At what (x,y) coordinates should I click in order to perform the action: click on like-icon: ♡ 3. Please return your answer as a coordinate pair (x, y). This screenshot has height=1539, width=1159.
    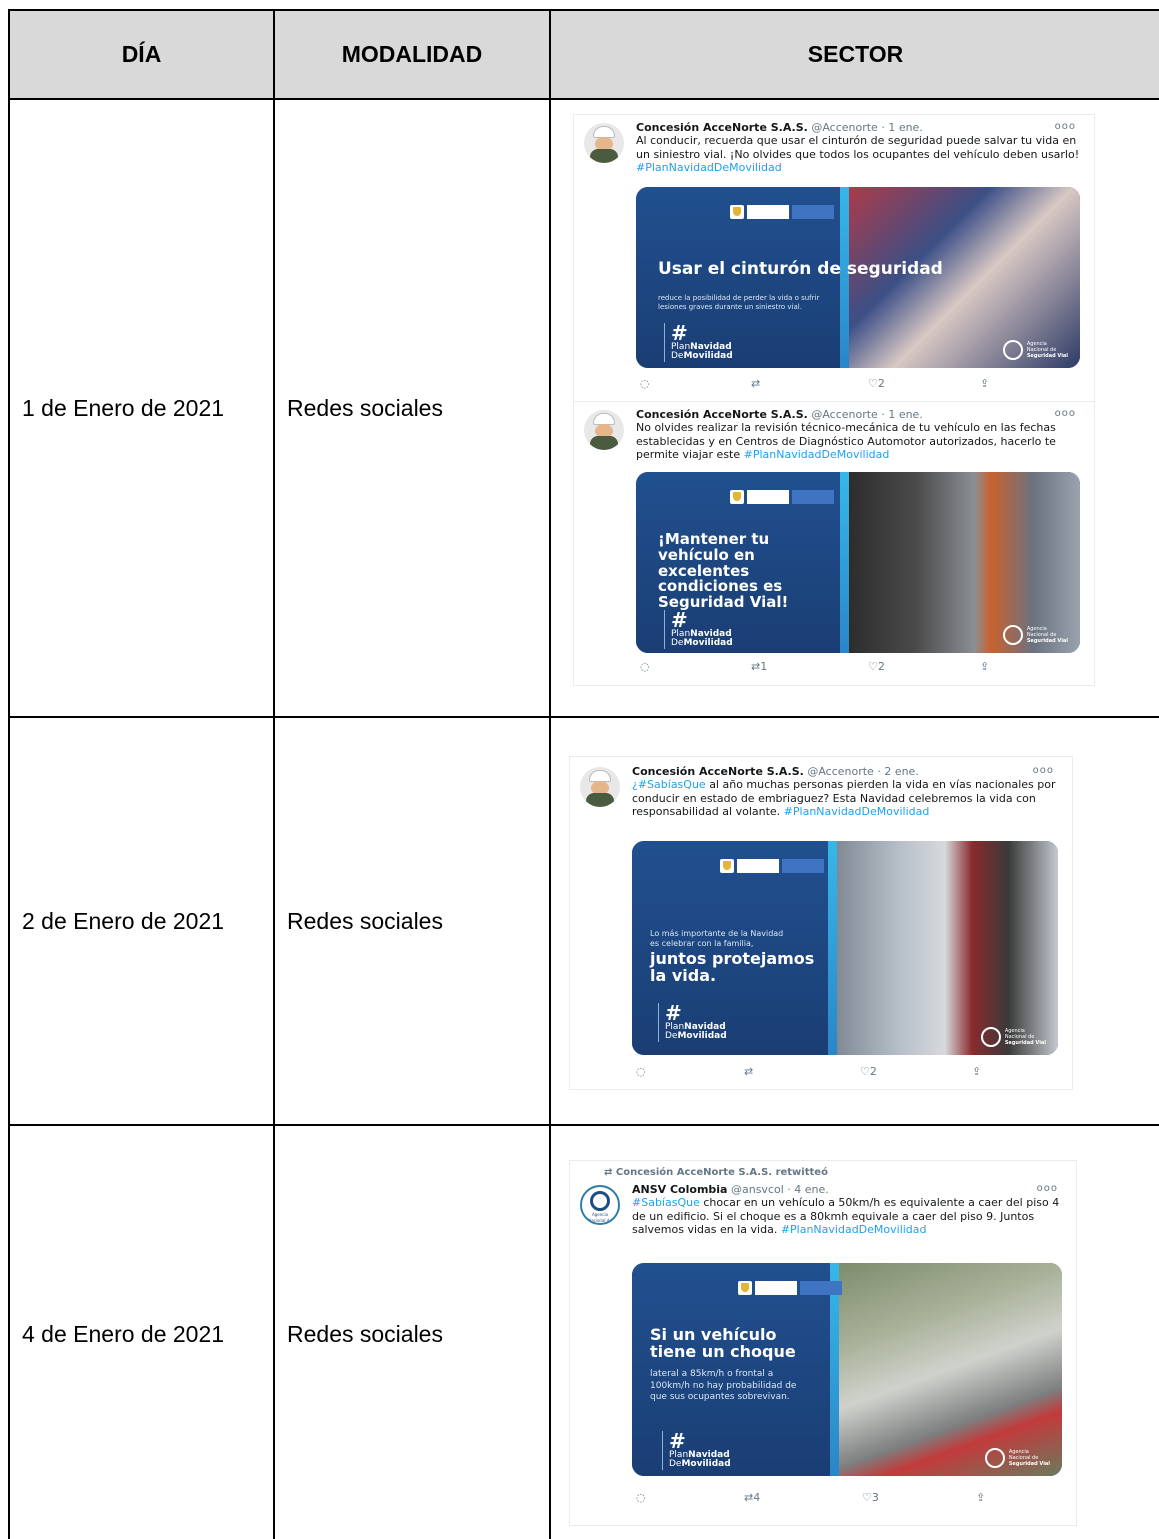
    Looking at the image, I should click on (870, 1497).